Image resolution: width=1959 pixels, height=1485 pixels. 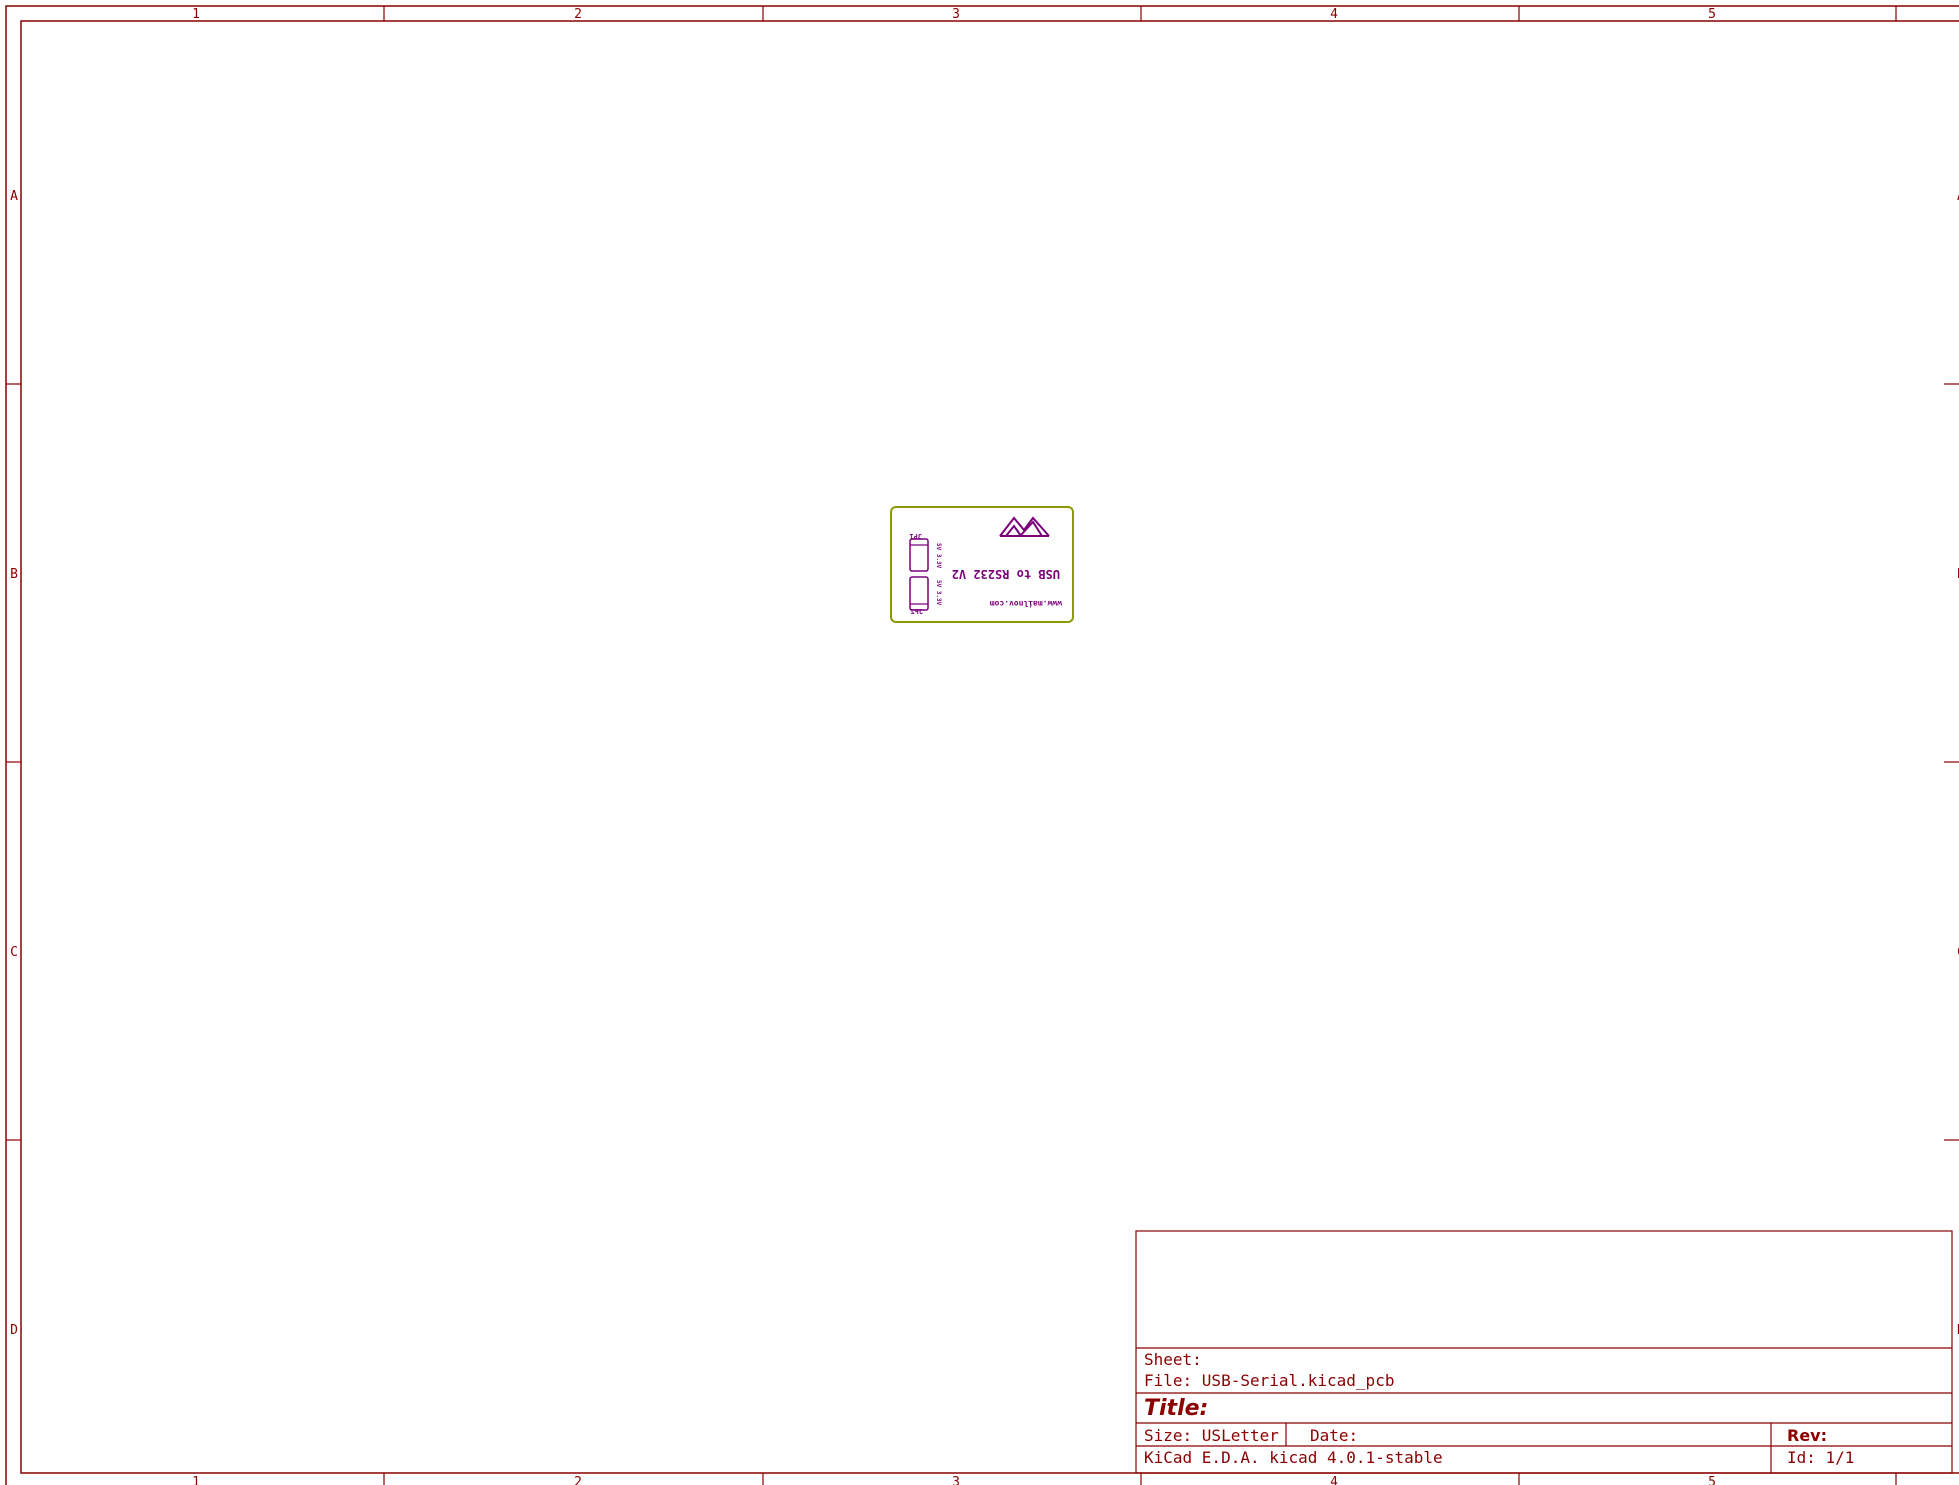 I want to click on col-ref-top-5: 5, so click(x=1712, y=14).